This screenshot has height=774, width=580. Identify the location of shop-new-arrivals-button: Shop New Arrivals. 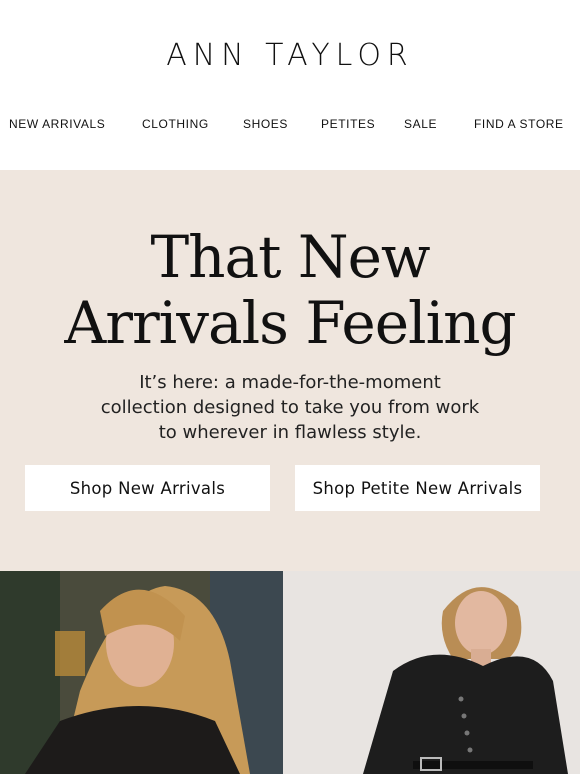
(147, 488).